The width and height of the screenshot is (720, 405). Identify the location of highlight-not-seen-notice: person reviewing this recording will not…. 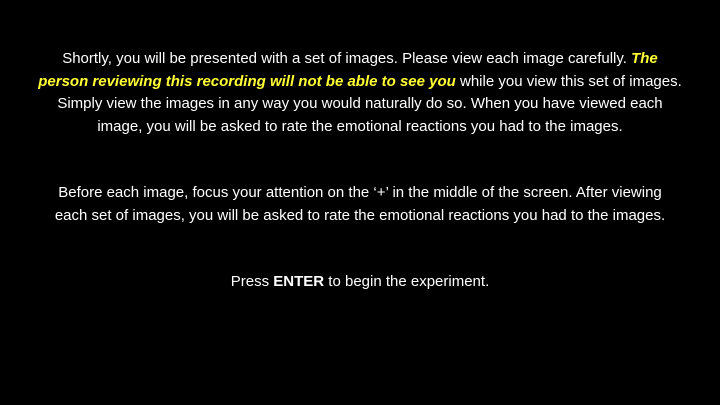
(247, 81).